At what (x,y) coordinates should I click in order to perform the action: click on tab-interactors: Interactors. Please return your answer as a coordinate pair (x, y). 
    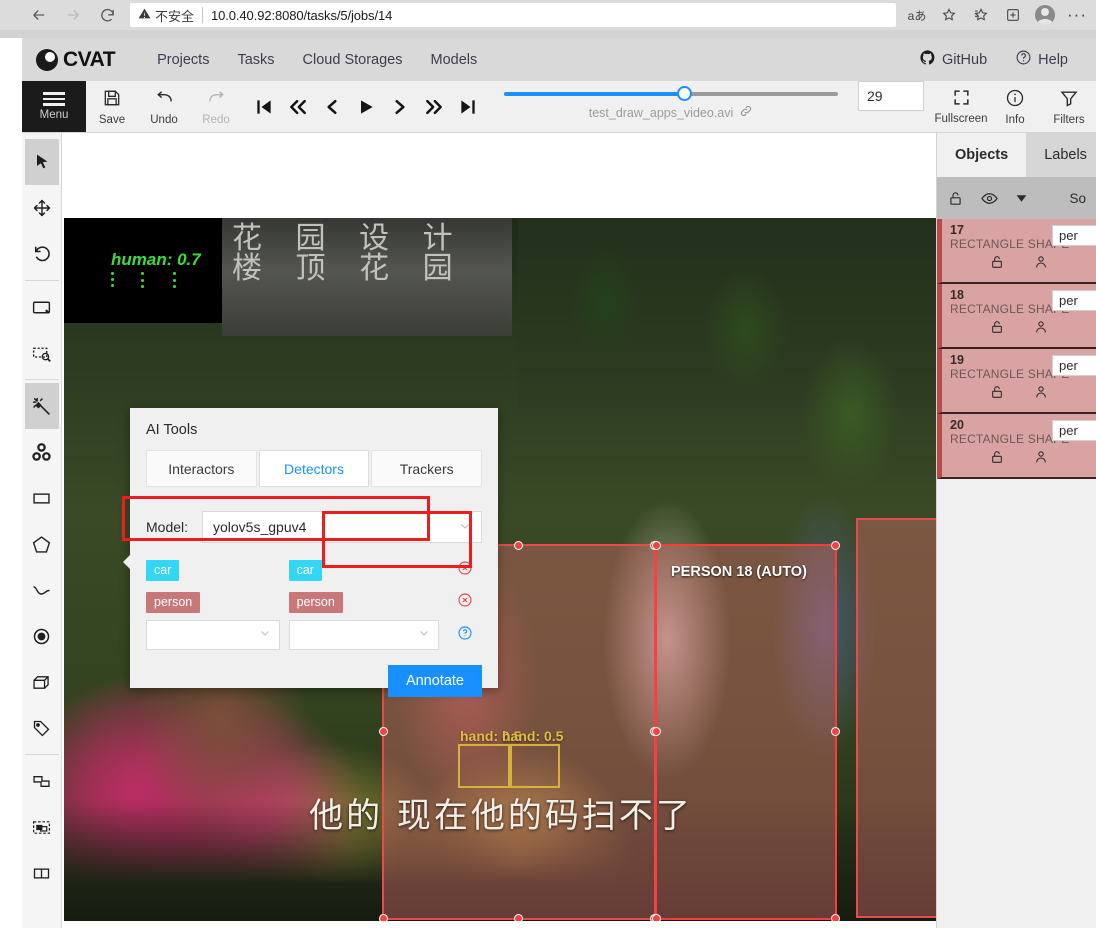
    Looking at the image, I should click on (201, 468).